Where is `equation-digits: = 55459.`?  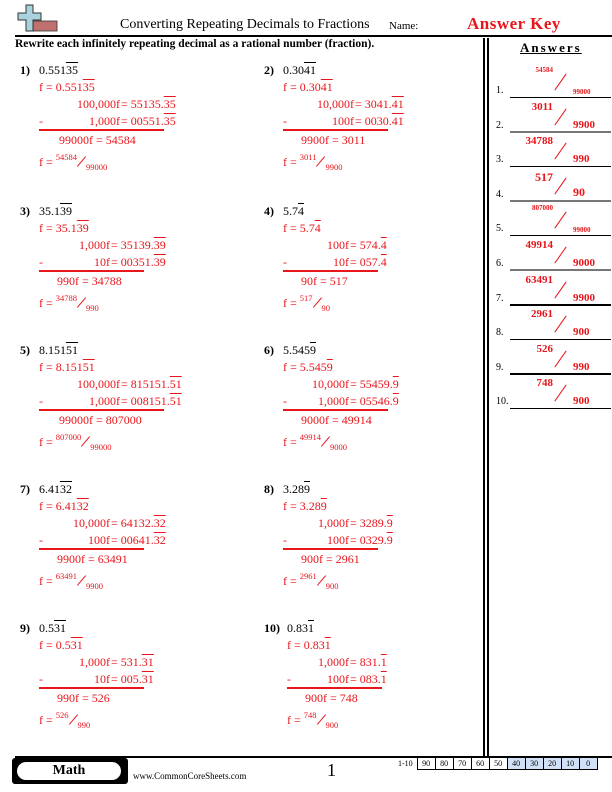 equation-digits: = 55459. is located at coordinates (371, 384).